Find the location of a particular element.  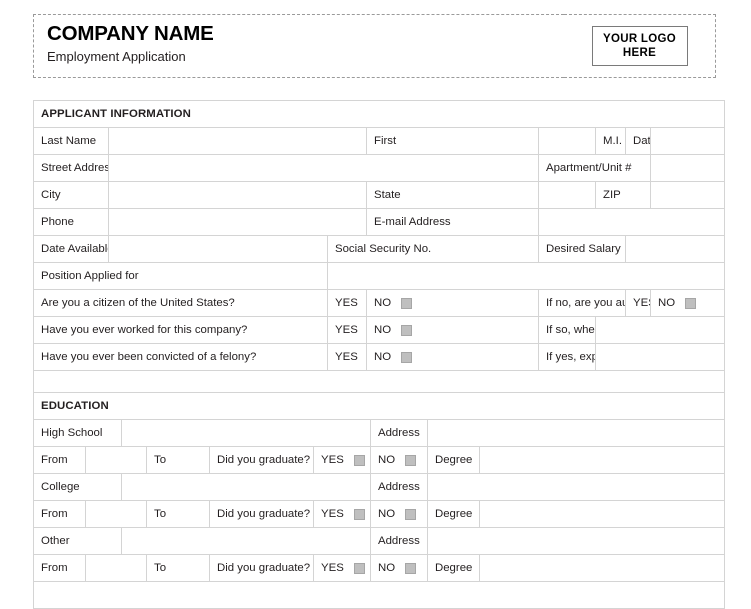

high-school-address-input is located at coordinates (576, 433).